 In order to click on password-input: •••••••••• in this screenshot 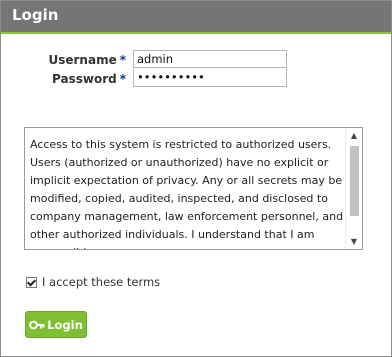, I will do `click(210, 78)`.